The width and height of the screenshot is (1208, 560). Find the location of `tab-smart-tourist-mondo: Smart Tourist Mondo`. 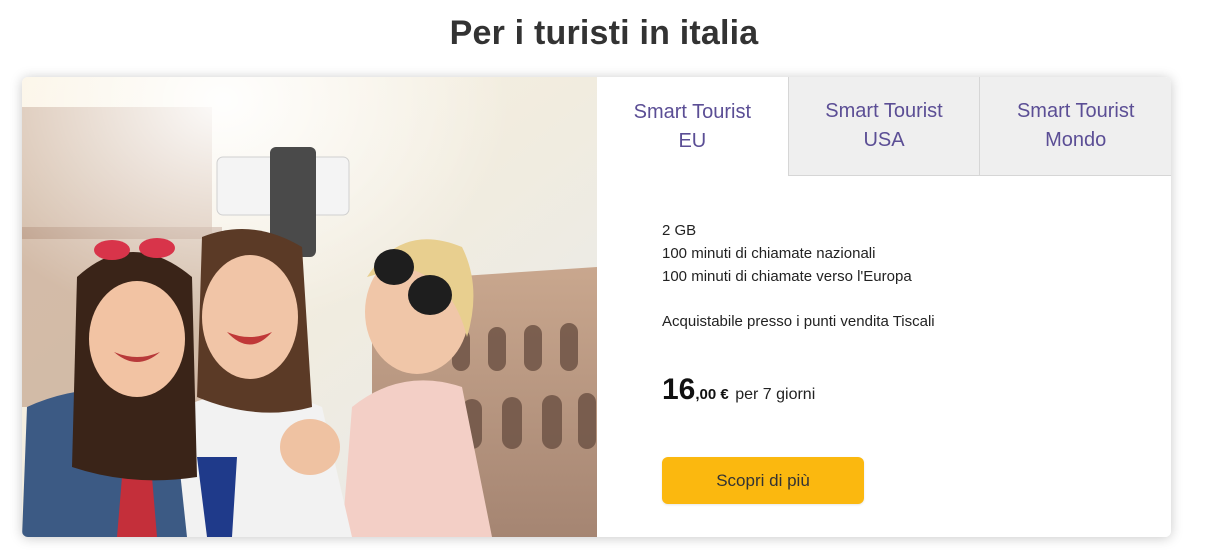

tab-smart-tourist-mondo: Smart Tourist Mondo is located at coordinates (1075, 126).